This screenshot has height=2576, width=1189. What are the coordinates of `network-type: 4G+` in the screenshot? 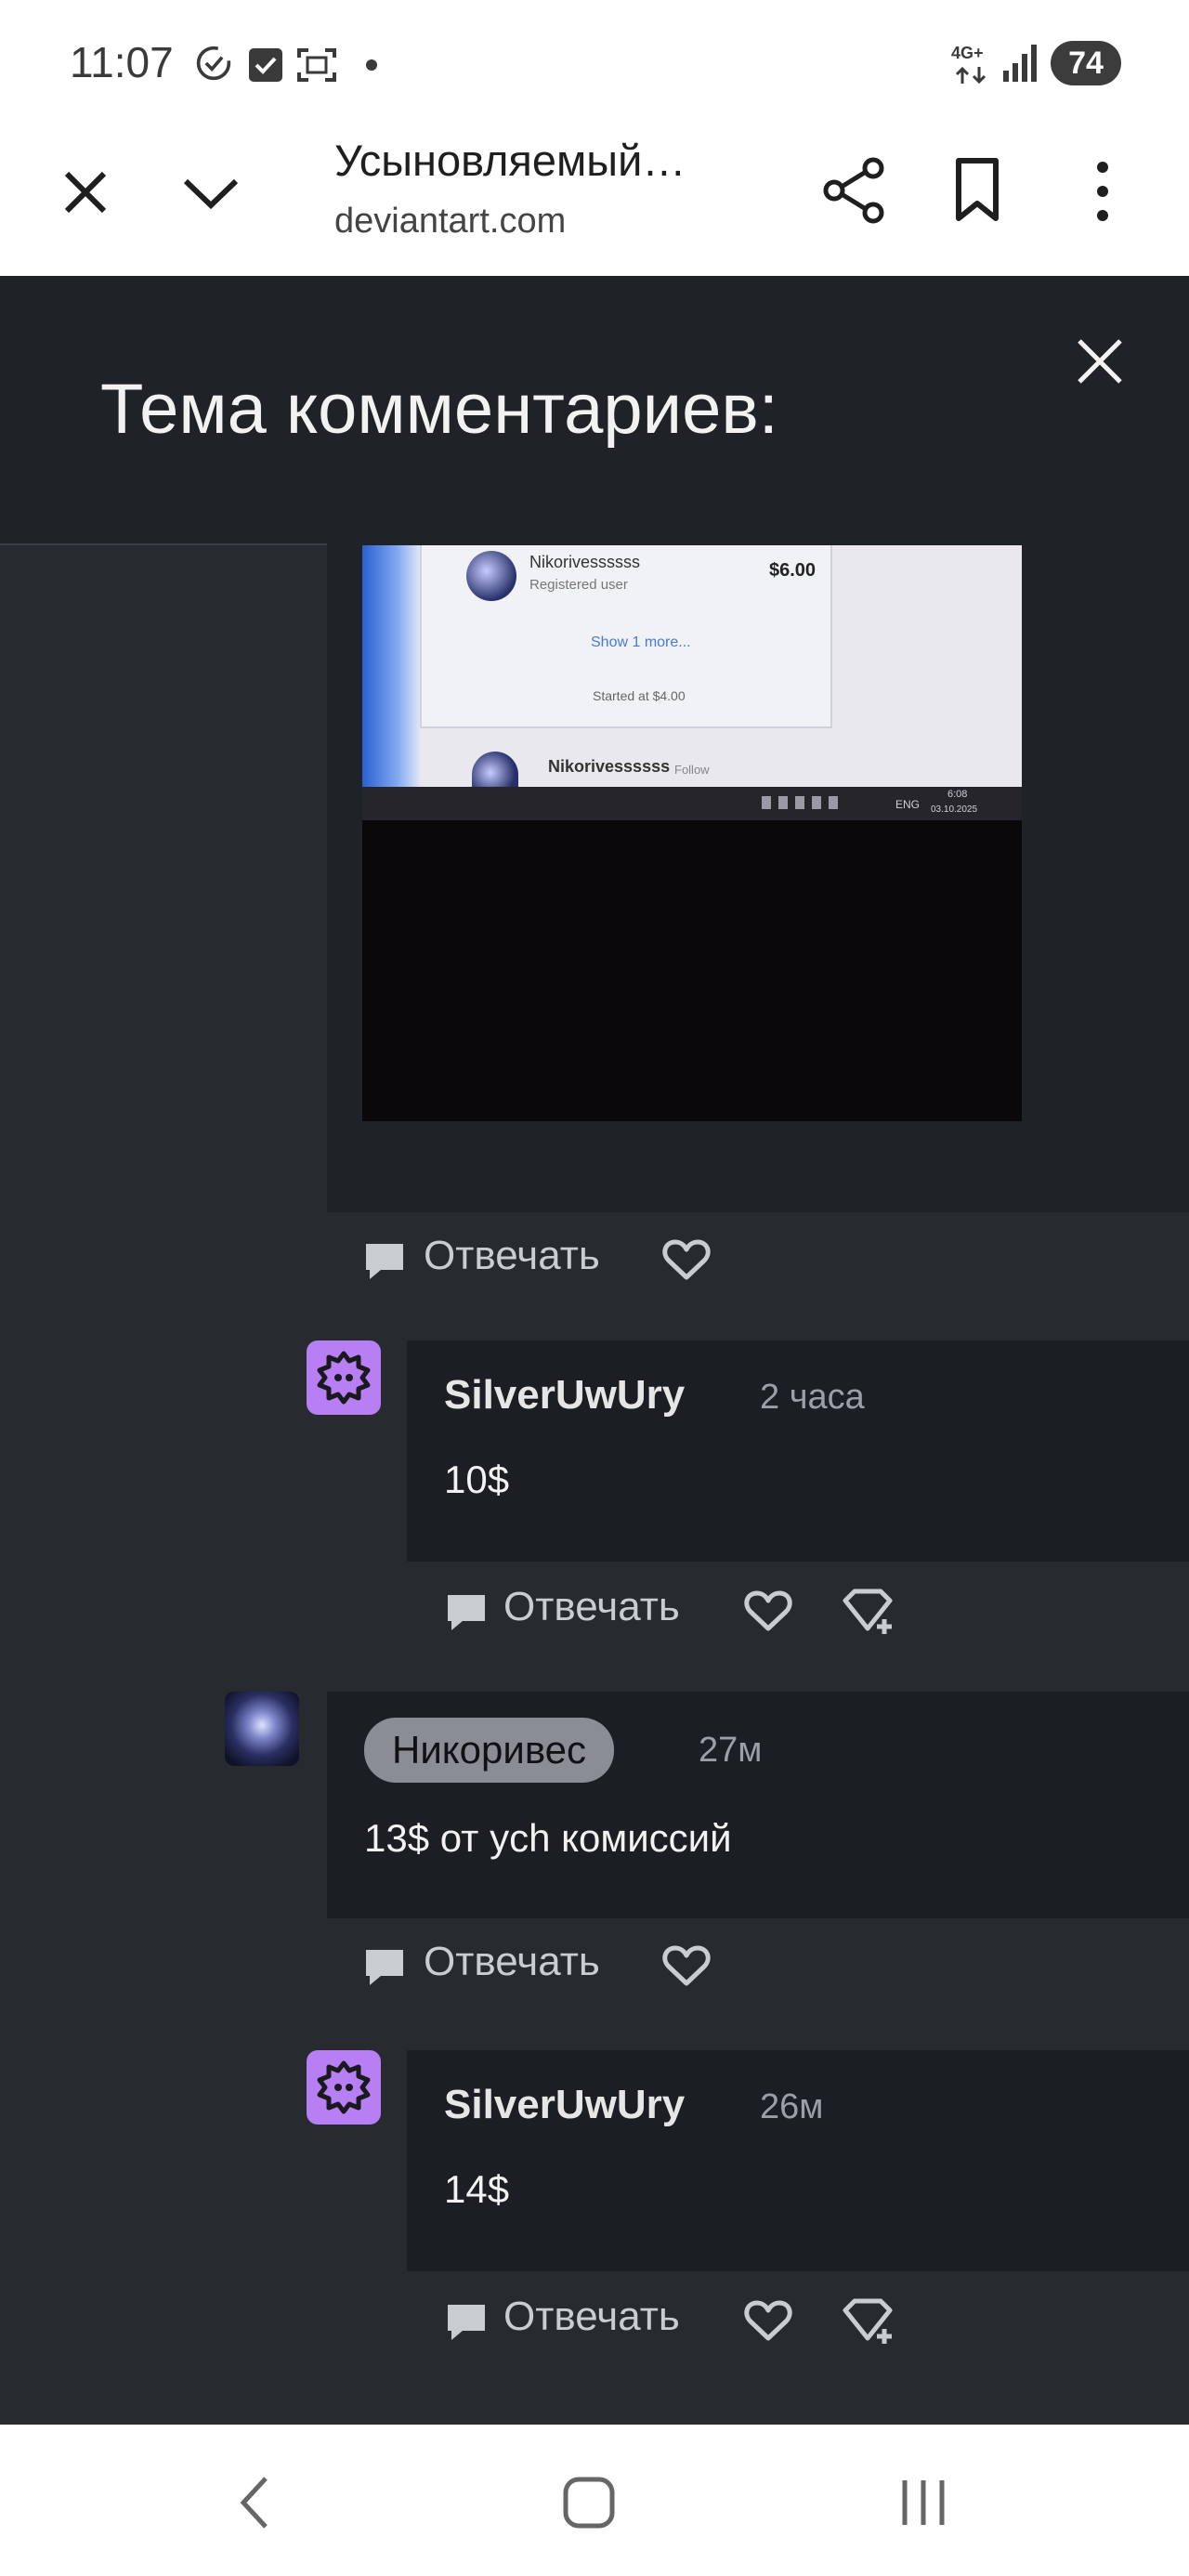 It's located at (967, 53).